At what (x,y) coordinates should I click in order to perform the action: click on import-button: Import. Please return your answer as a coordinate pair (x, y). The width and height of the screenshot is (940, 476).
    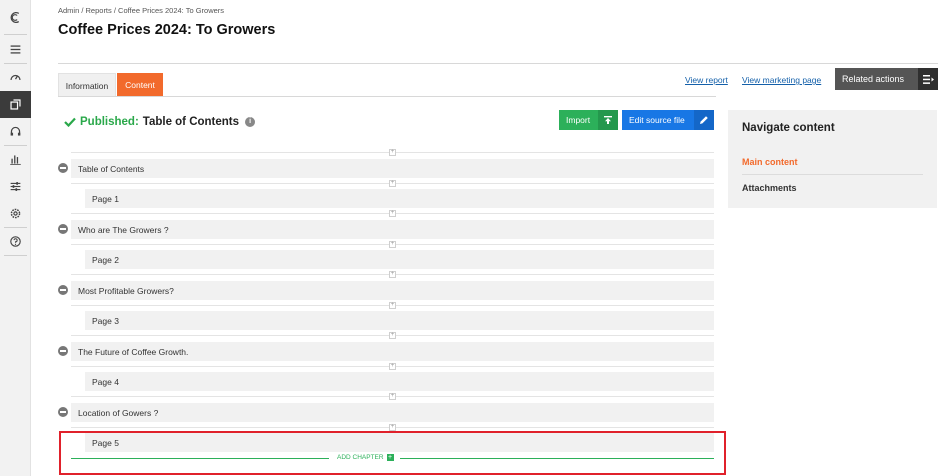
    Looking at the image, I should click on (588, 120).